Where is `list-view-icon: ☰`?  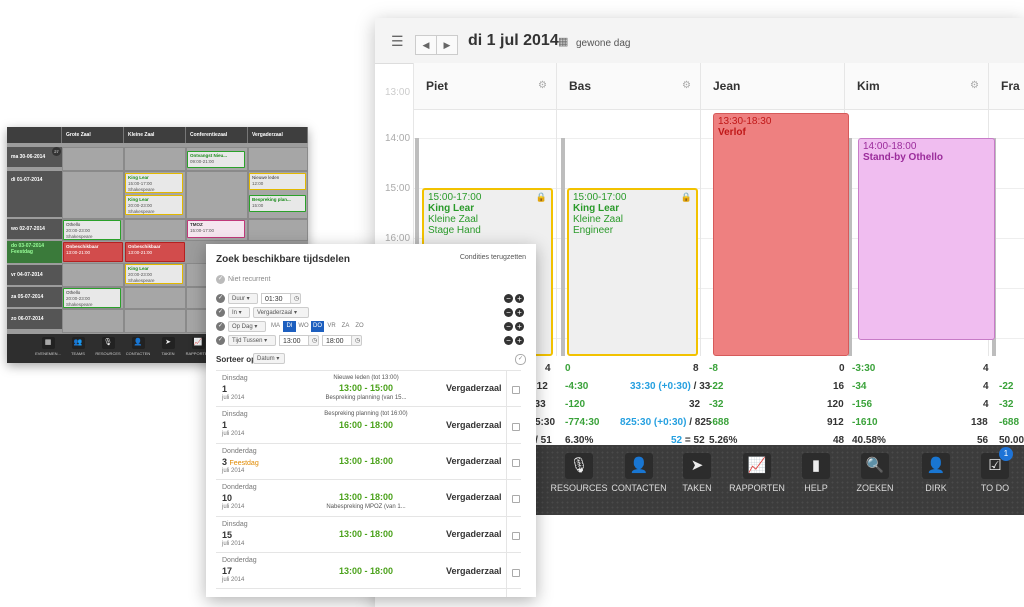
list-view-icon: ☰ is located at coordinates (397, 41).